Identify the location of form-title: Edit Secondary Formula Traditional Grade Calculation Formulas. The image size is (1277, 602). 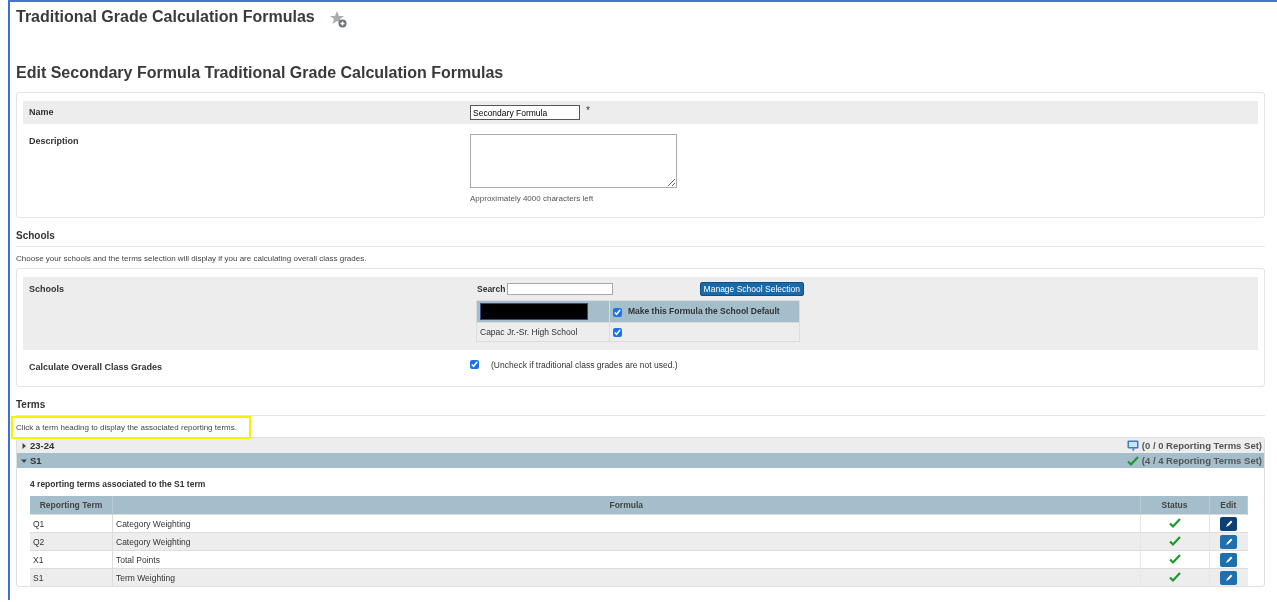
(260, 73).